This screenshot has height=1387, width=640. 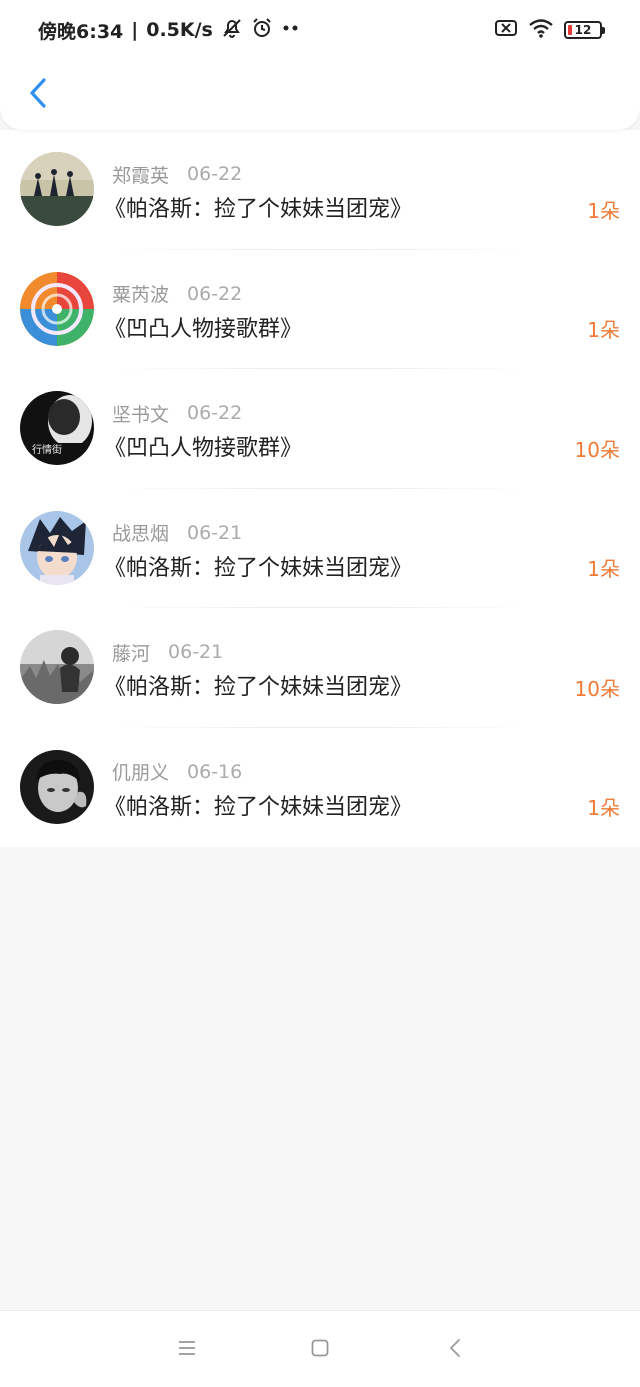 I want to click on sender-name: 仉朋义, so click(x=141, y=773).